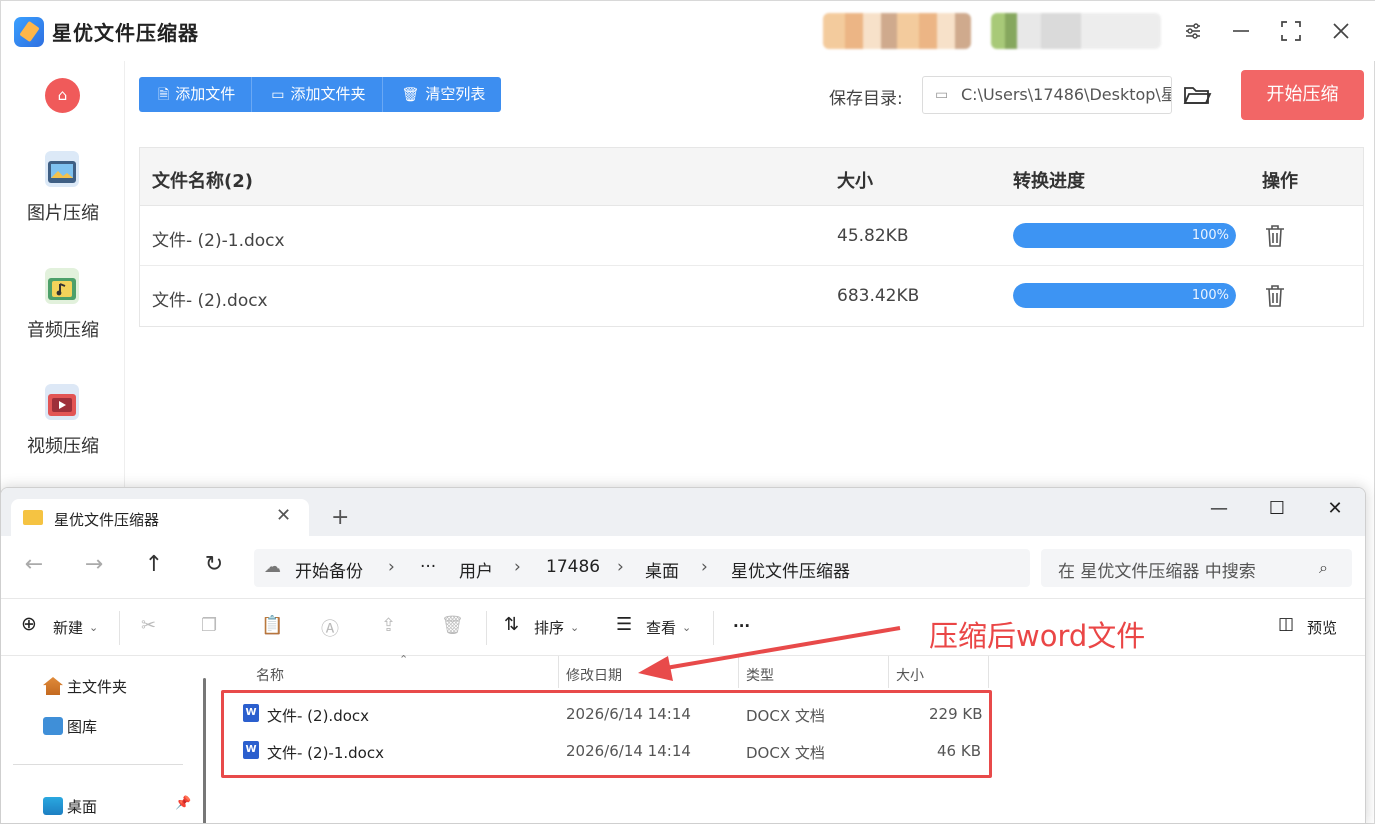 Image resolution: width=1375 pixels, height=824 pixels. What do you see at coordinates (452, 625) in the screenshot?
I see `delete-icon: 🗑` at bounding box center [452, 625].